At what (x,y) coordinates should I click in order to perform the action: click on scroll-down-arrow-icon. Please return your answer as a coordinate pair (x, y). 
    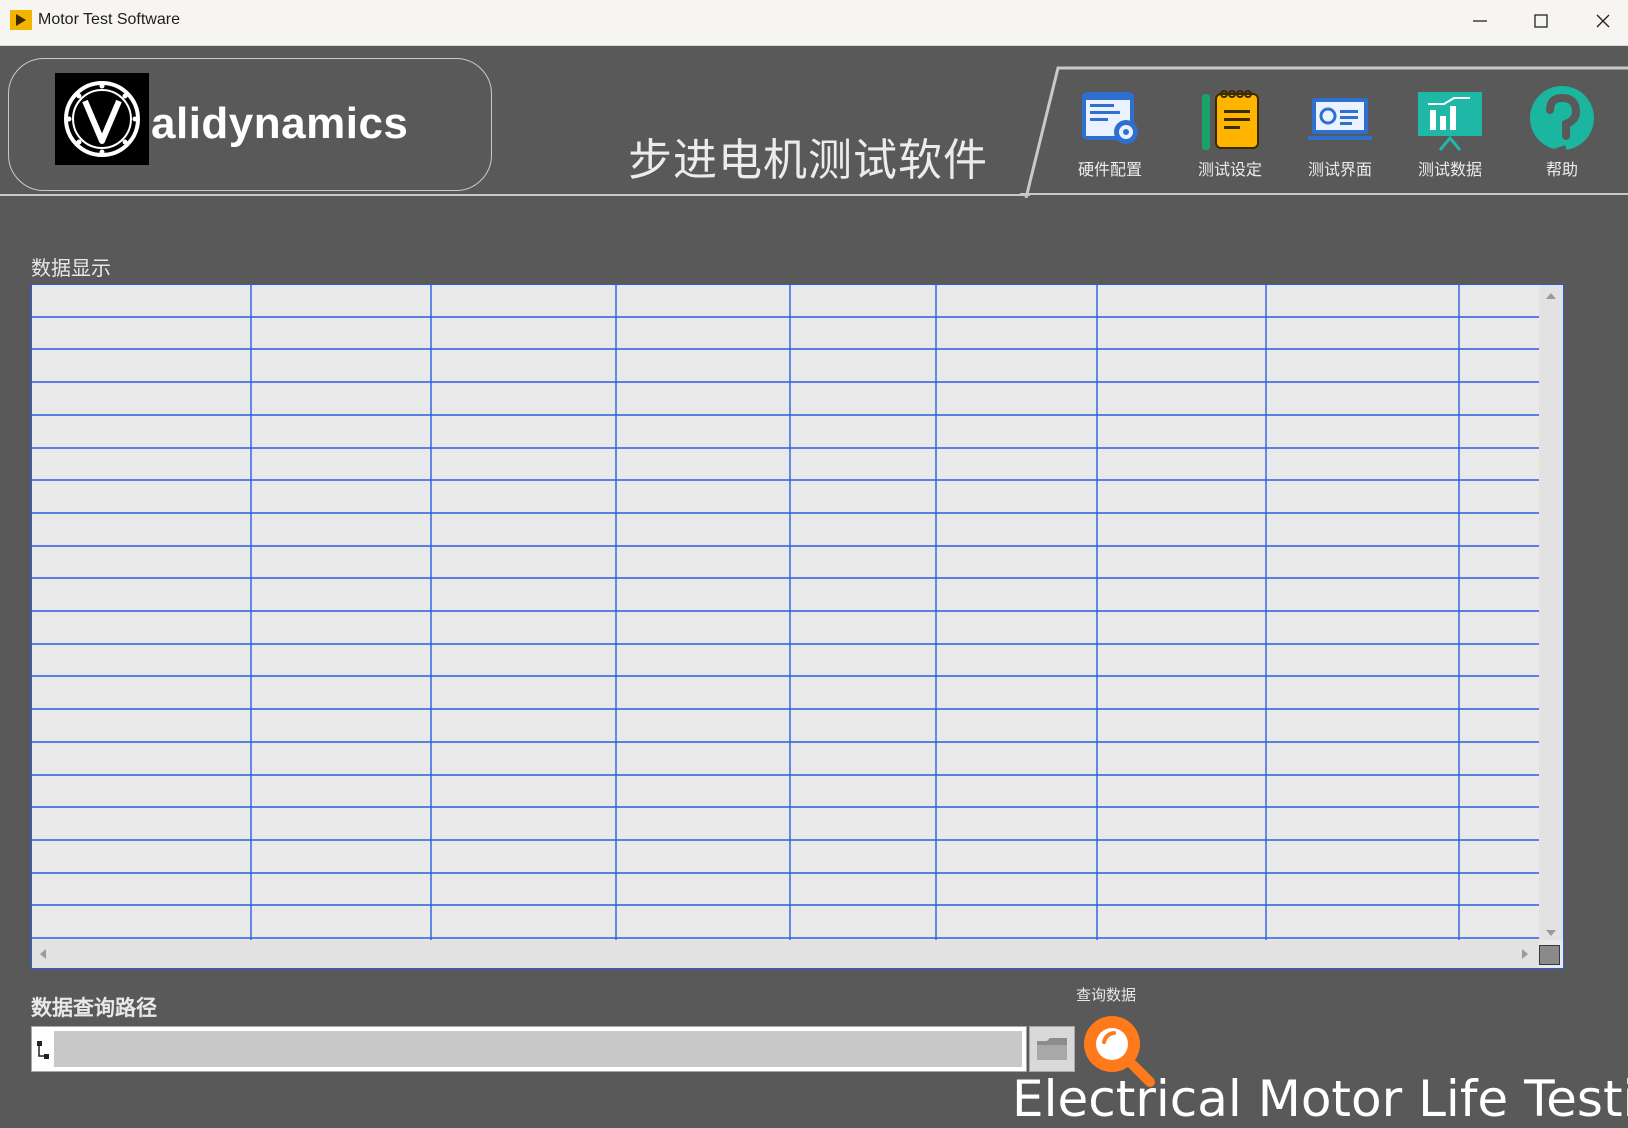
    Looking at the image, I should click on (1551, 933).